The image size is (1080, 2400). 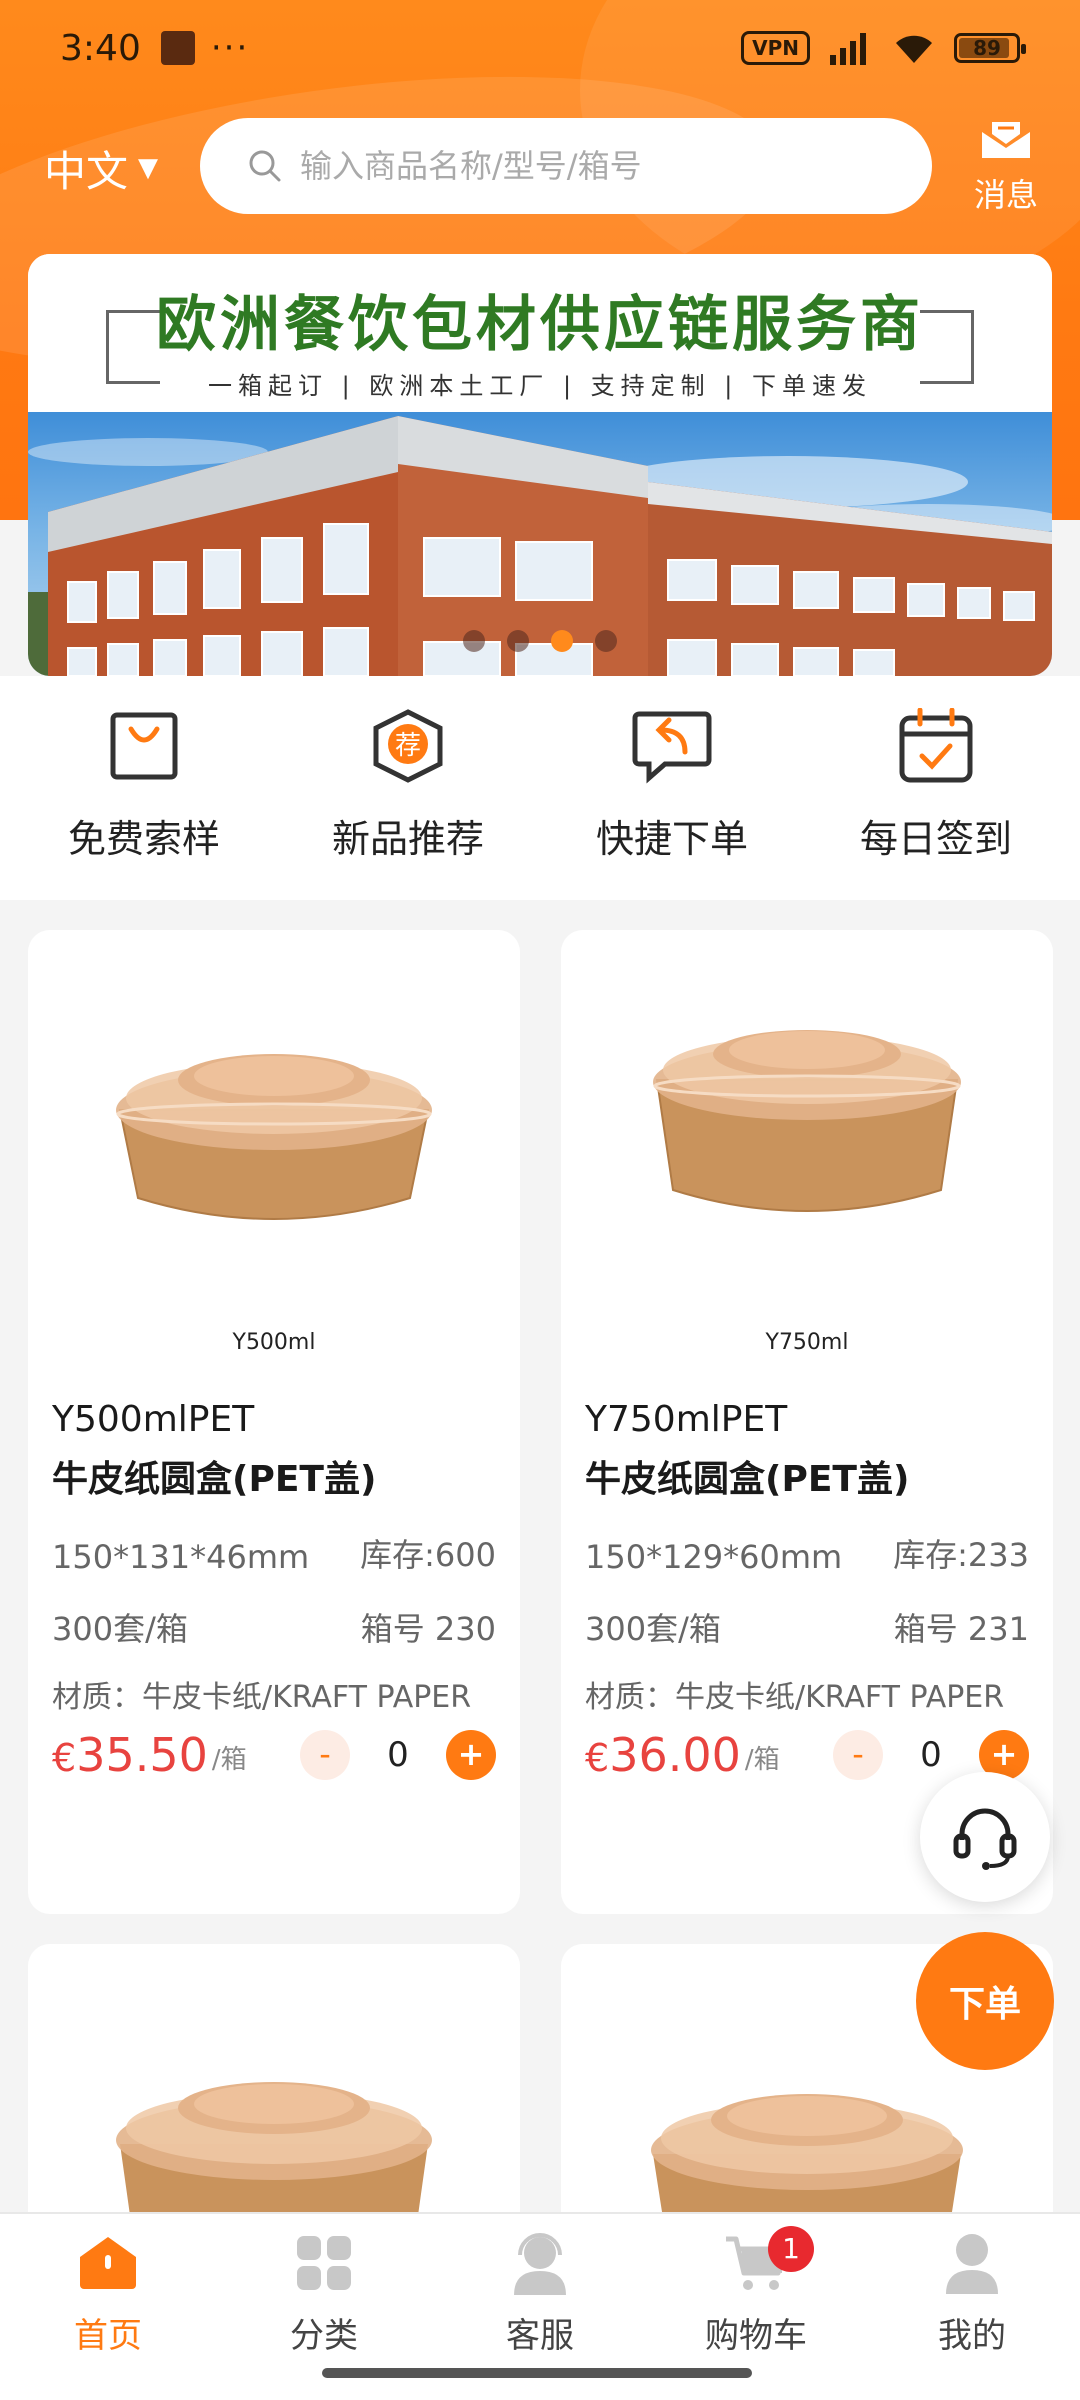 What do you see at coordinates (274, 1627) in the screenshot?
I see `product-pack-row: 300套/箱 箱号 230` at bounding box center [274, 1627].